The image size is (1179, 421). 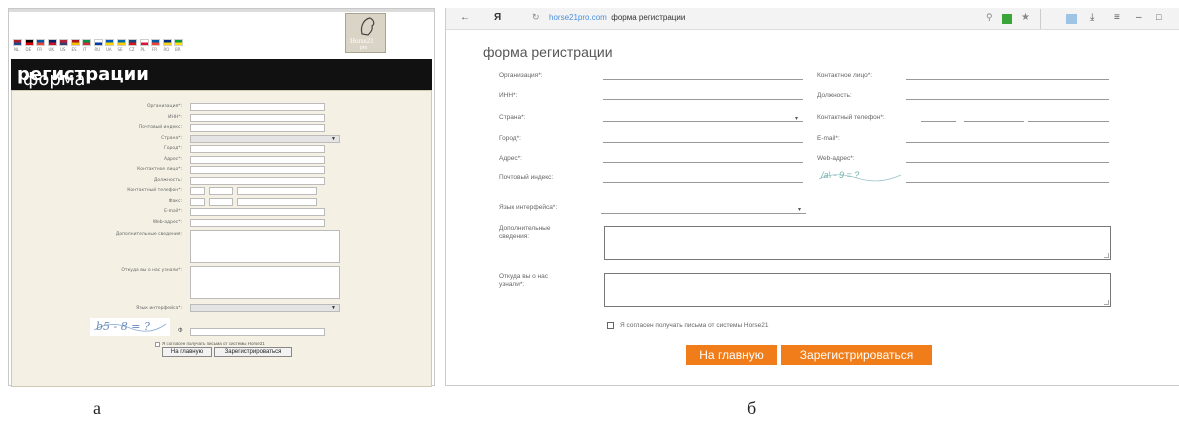 I want to click on horse21-logo: Horse21 pro, so click(x=365, y=33).